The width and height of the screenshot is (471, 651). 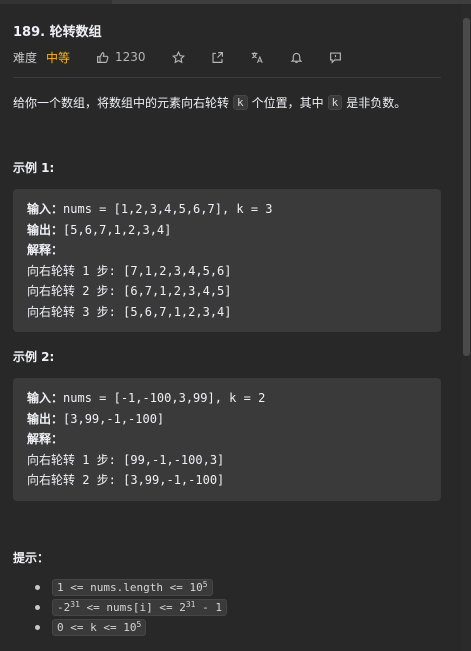 I want to click on like-count: 1230, so click(x=130, y=57).